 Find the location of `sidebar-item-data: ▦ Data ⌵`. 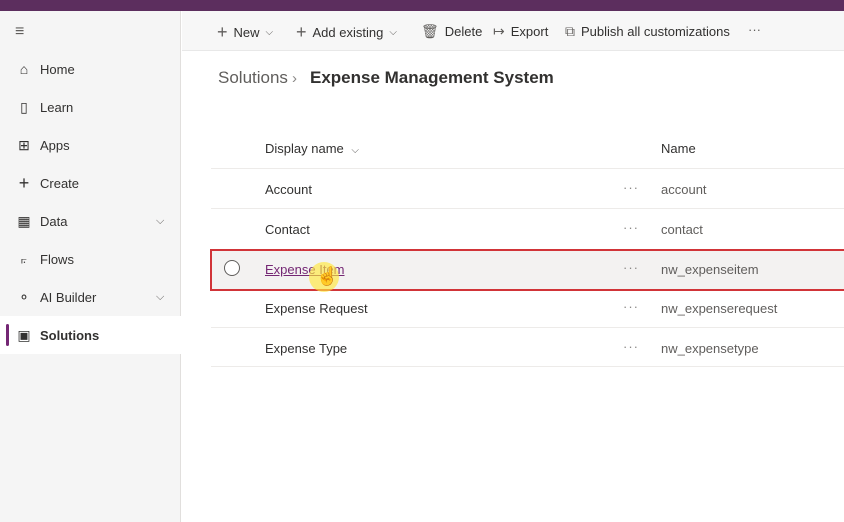

sidebar-item-data: ▦ Data ⌵ is located at coordinates (90, 221).